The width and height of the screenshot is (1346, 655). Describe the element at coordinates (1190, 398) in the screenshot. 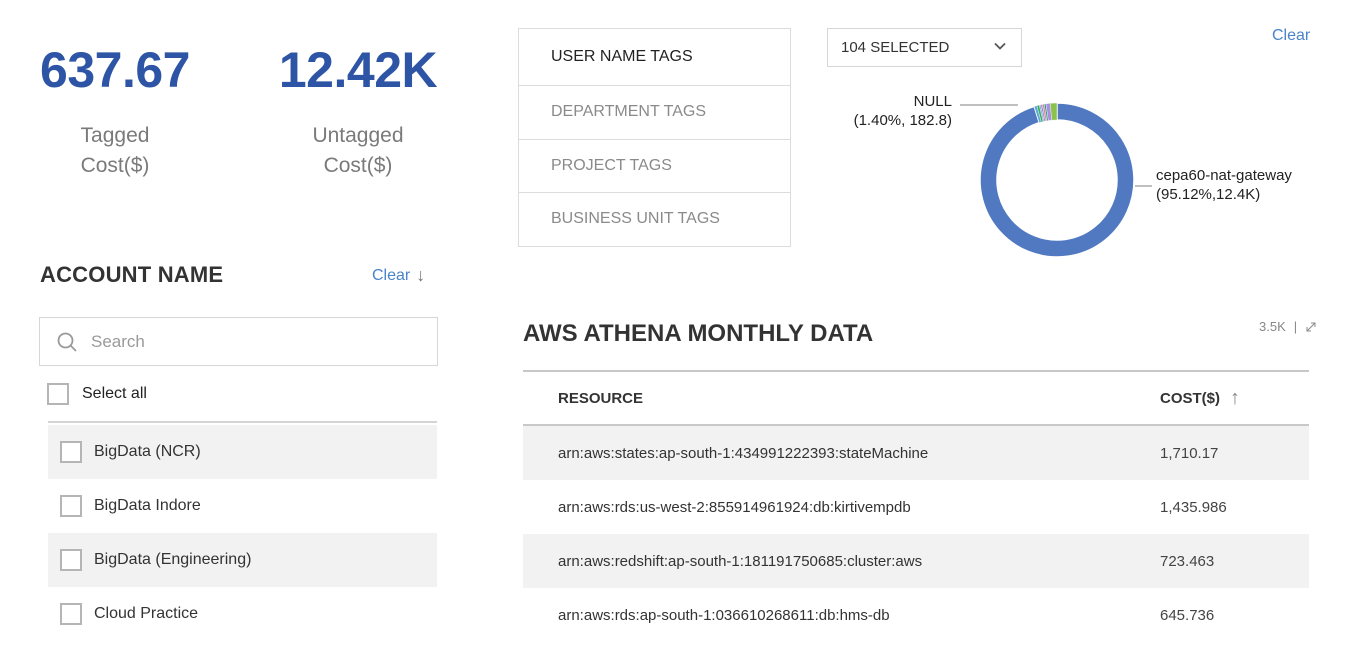

I see `column-header-cost-label: COST($)` at that location.